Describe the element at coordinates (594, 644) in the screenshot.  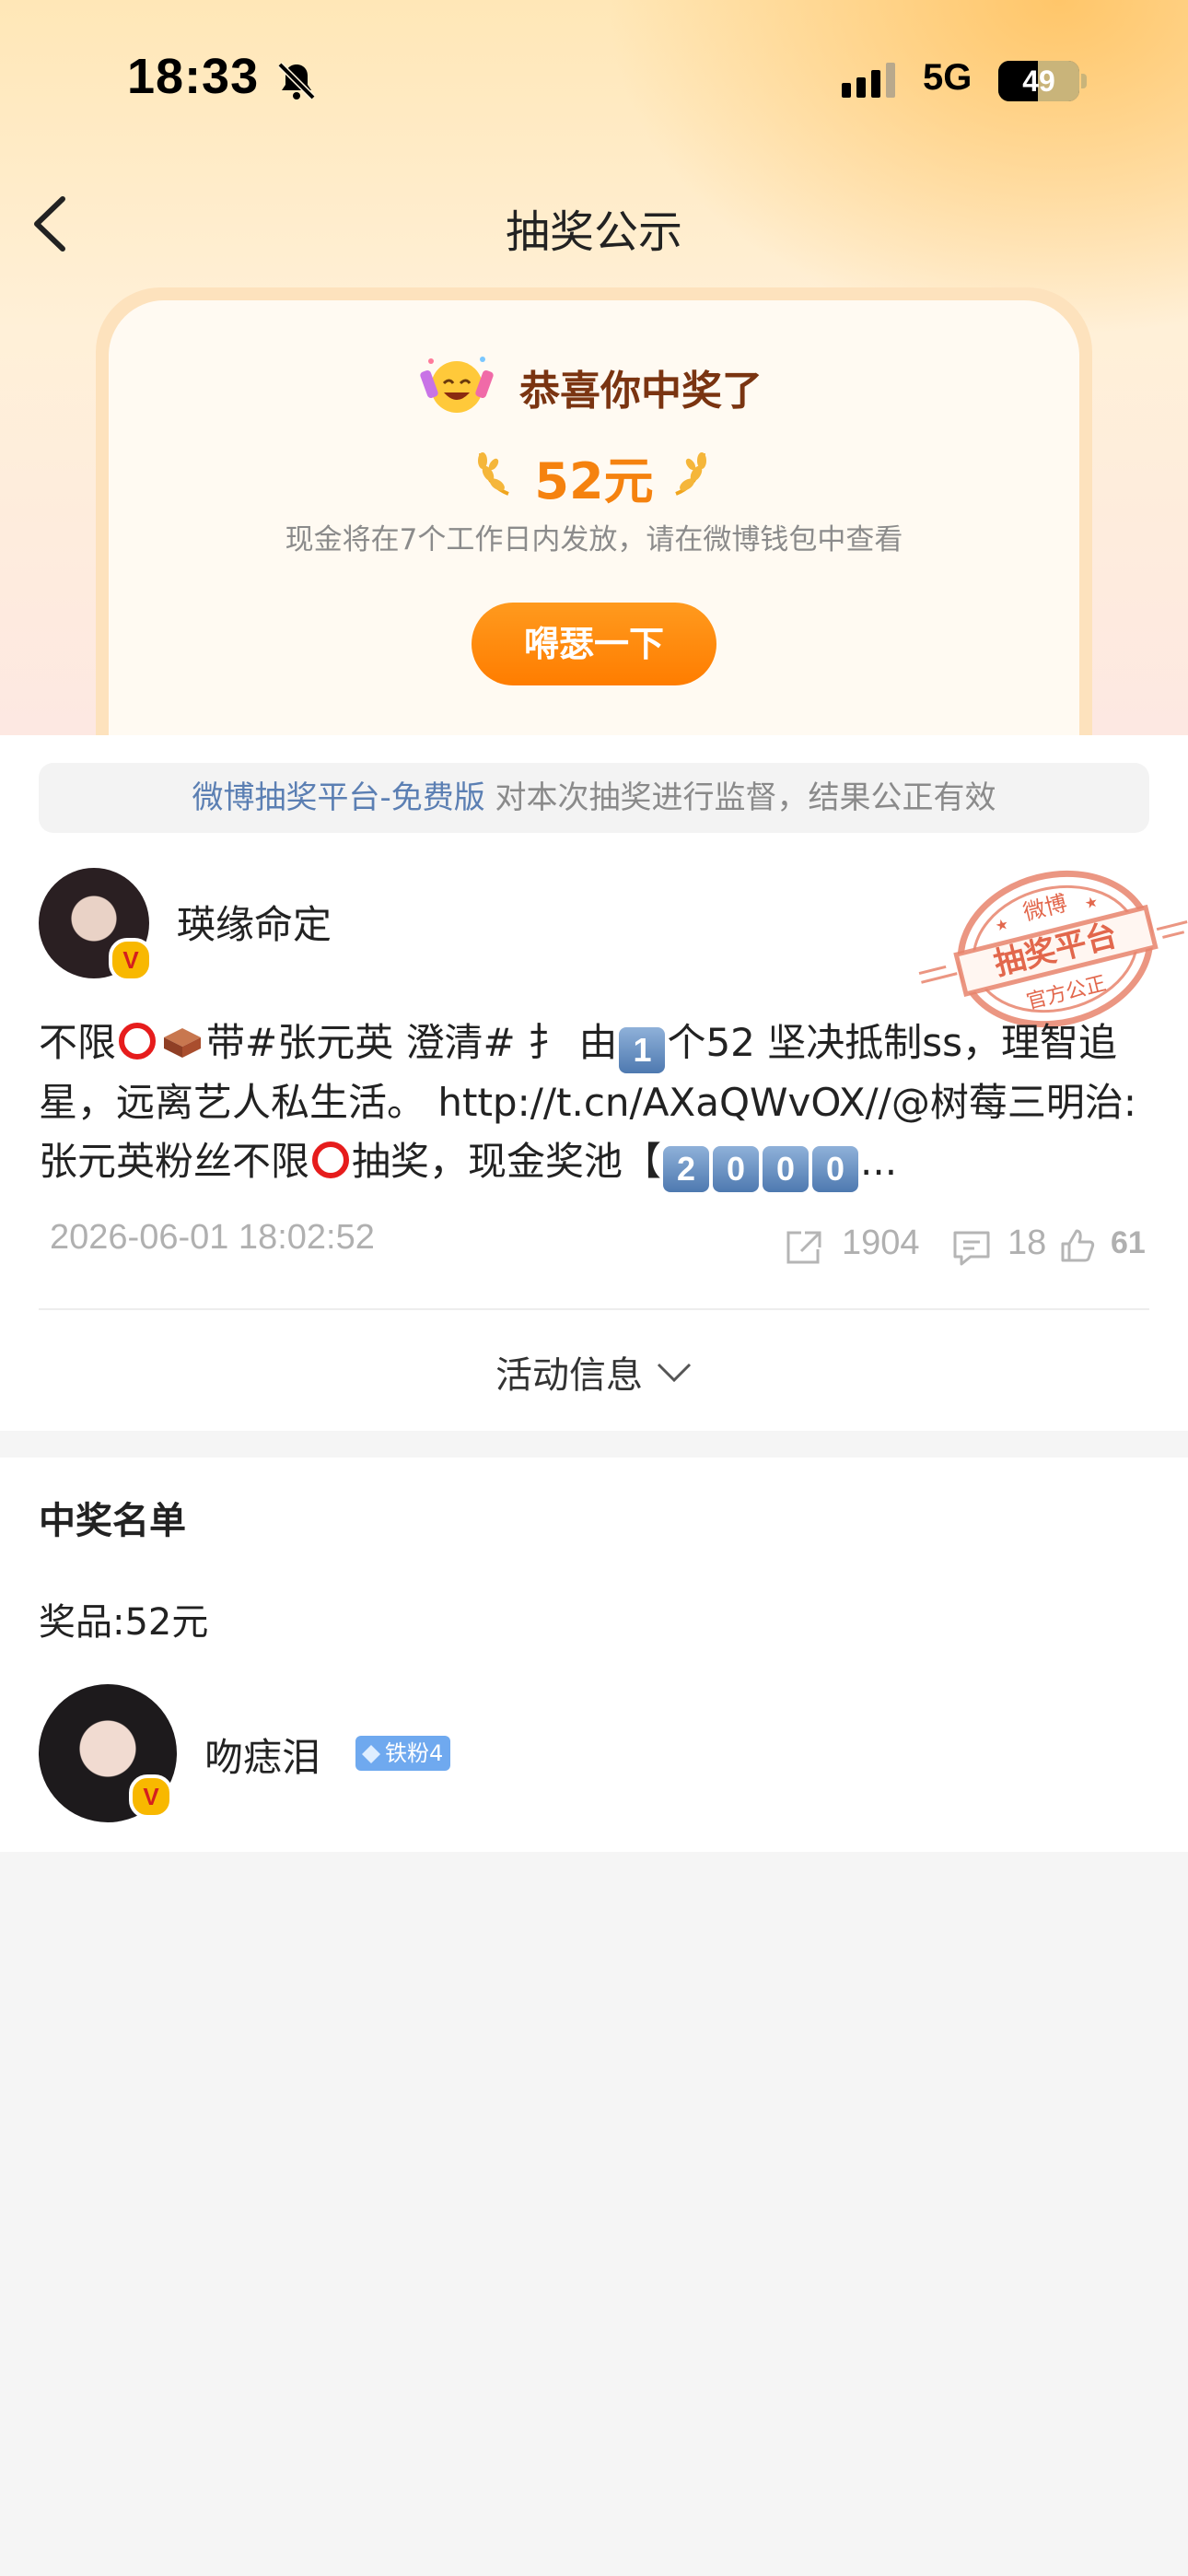
I see `show-off-button: 嘚瑟一下` at that location.